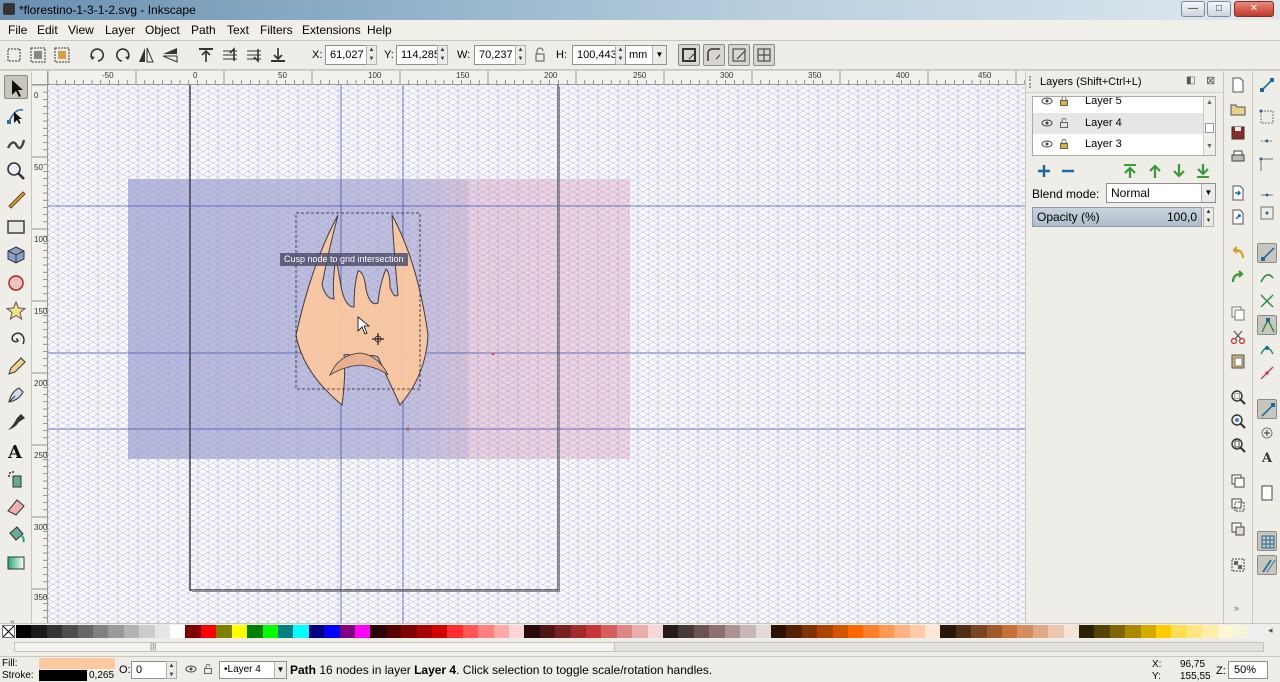  I want to click on palette-swatches, so click(640, 631).